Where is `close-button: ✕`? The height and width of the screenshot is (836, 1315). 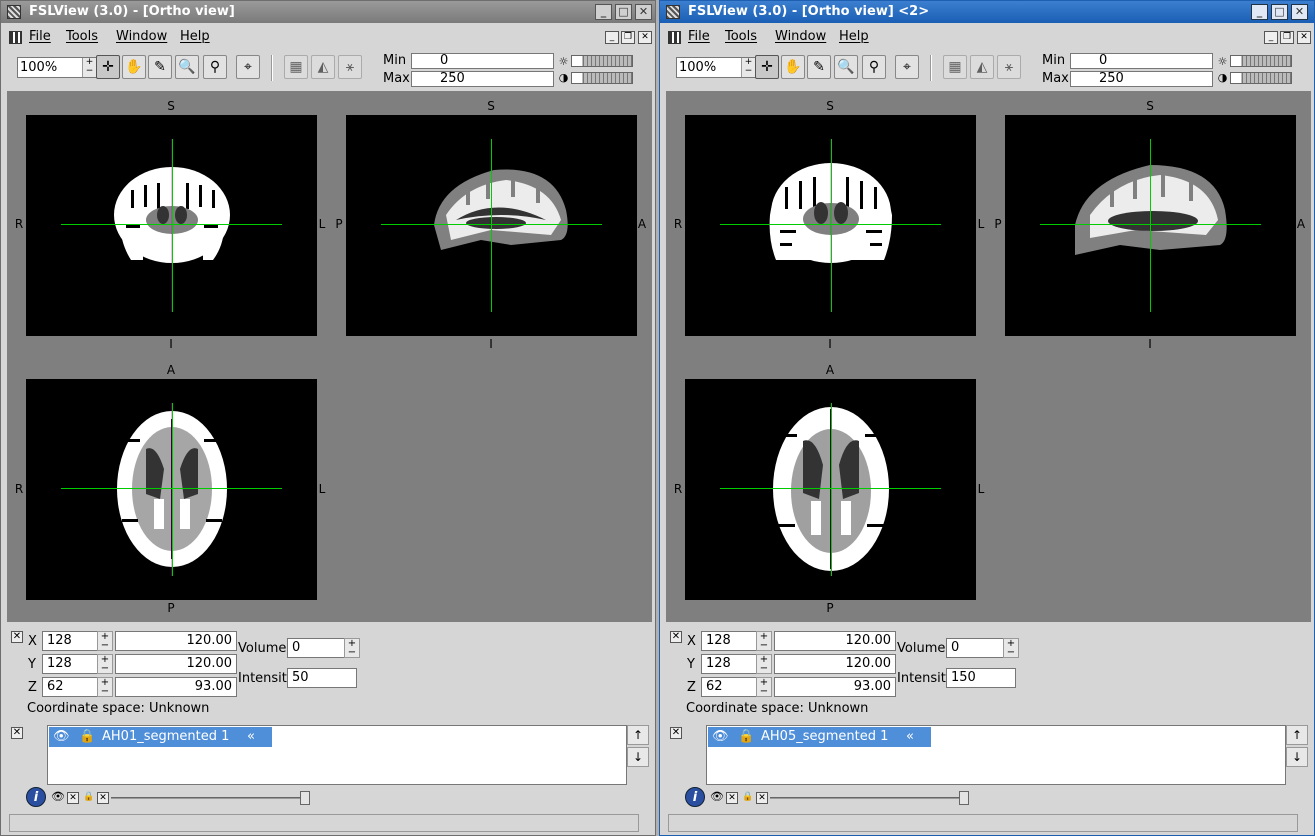
close-button: ✕ is located at coordinates (1299, 12).